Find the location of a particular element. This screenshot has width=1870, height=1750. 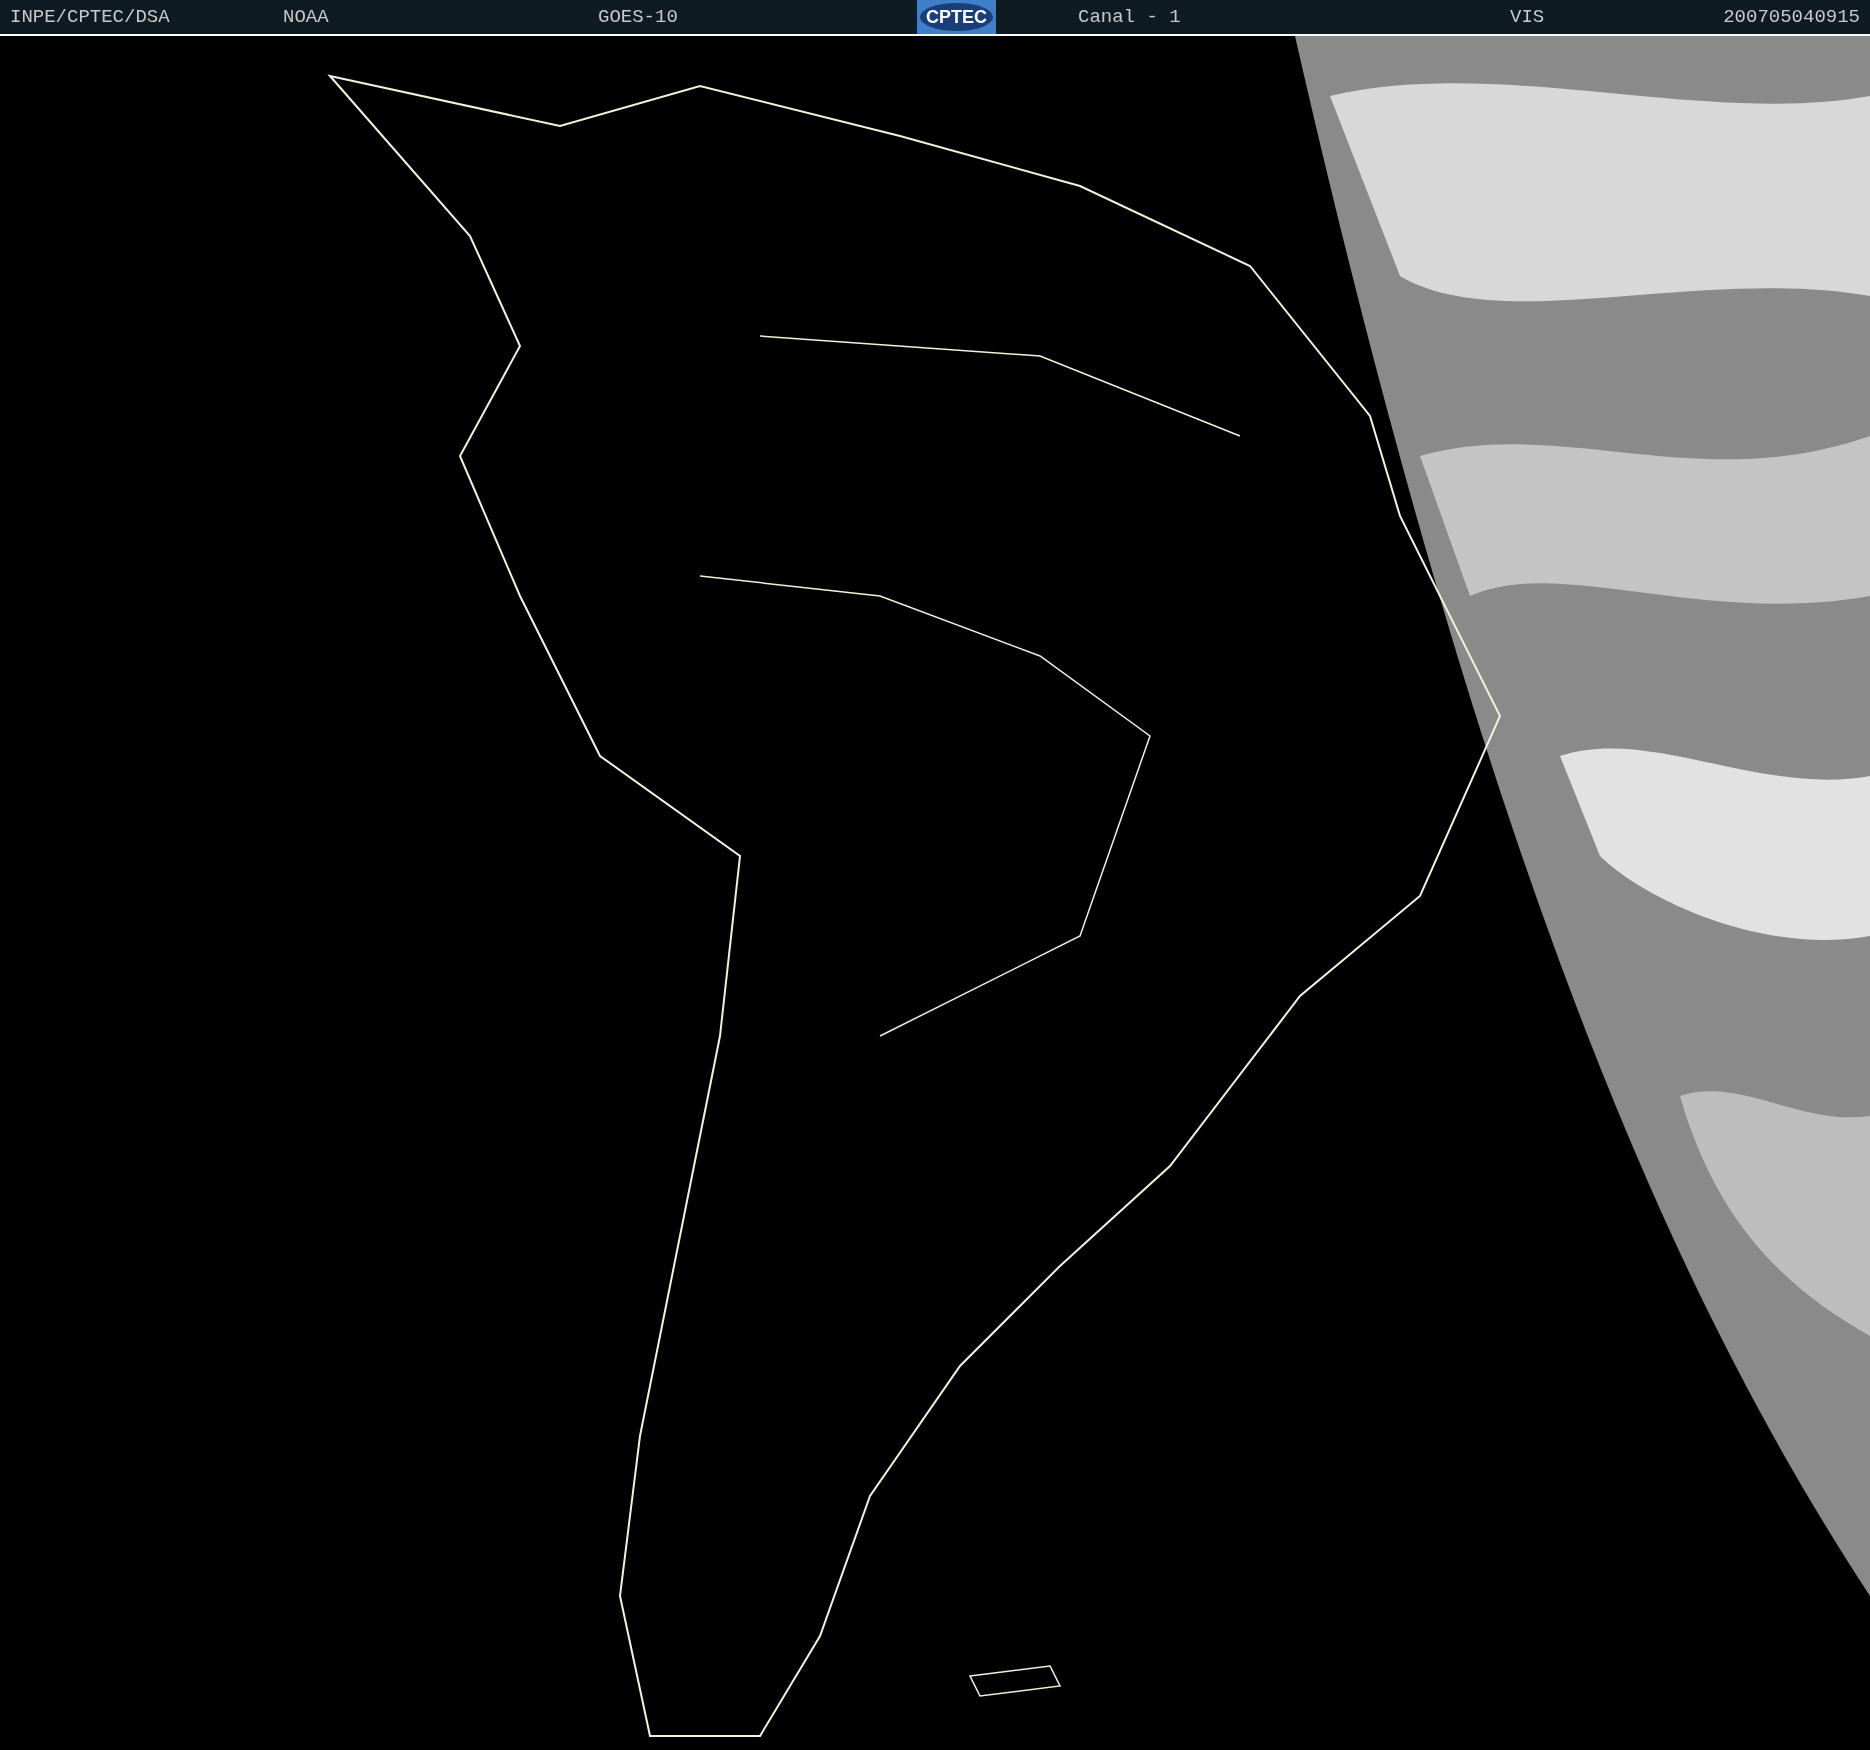

source-label: INPE/CPTEC/DSA is located at coordinates (90, 16).